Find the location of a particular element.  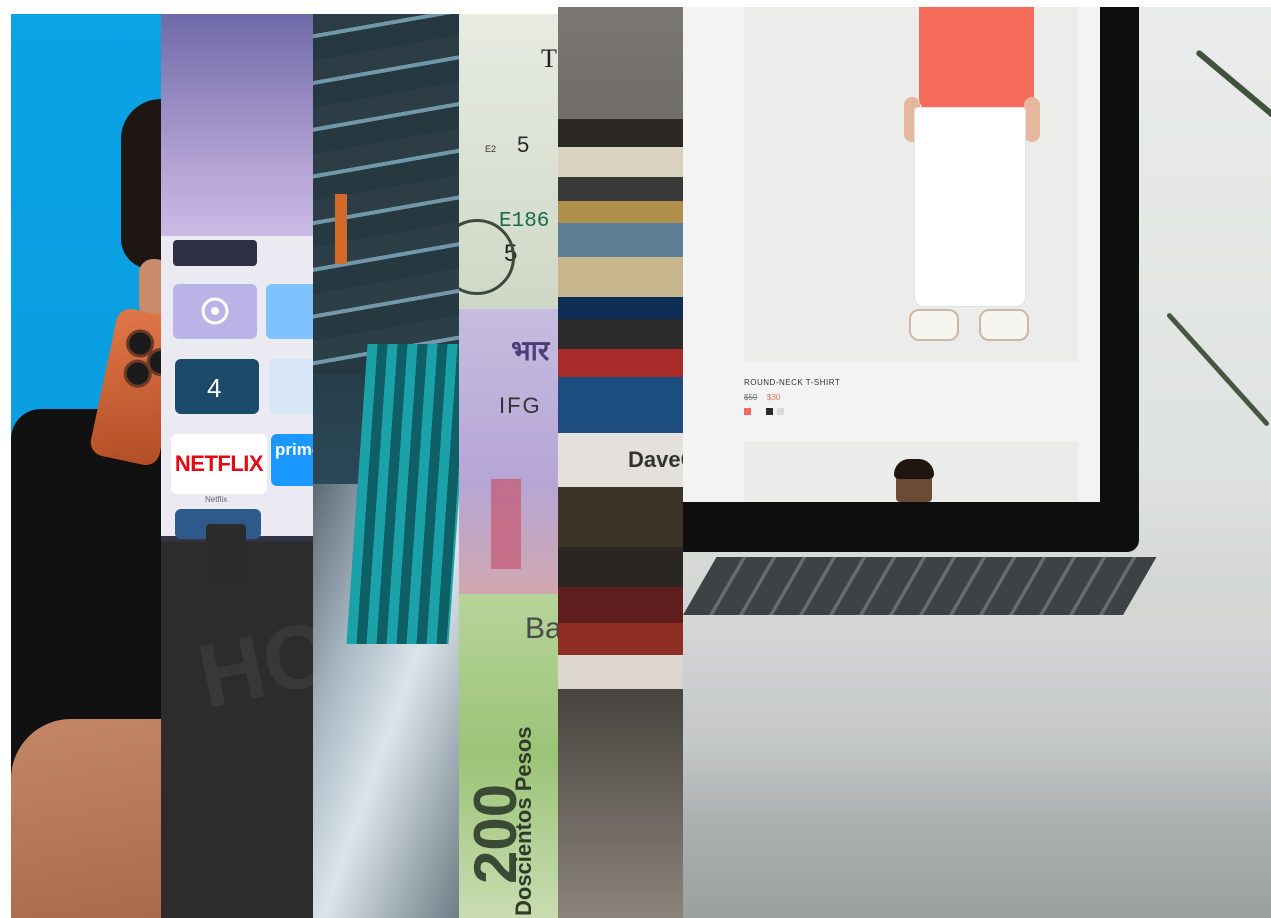

note-pattern is located at coordinates (506, 524).